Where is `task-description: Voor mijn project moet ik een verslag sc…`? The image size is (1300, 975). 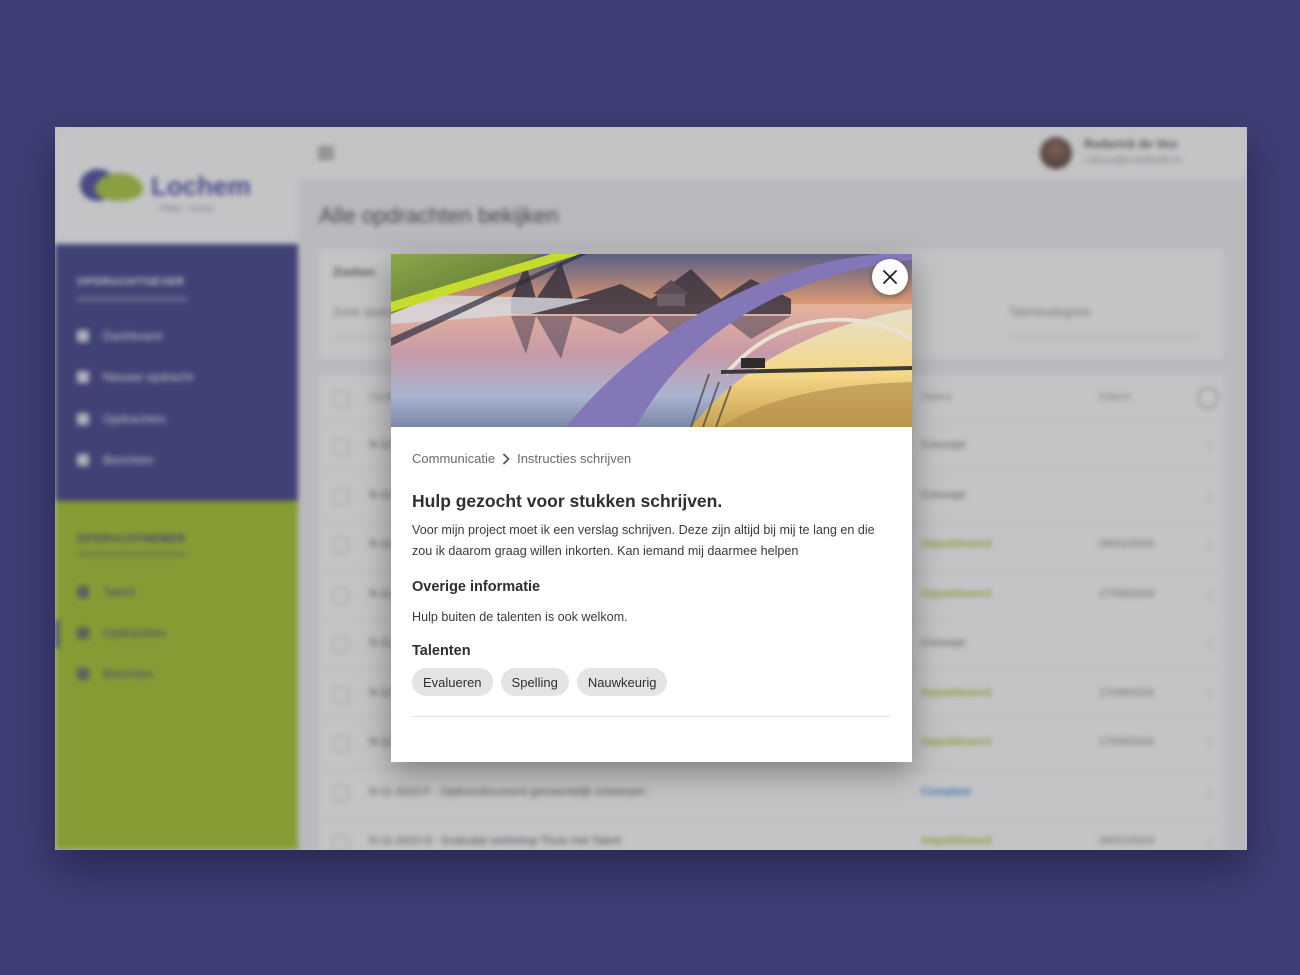
task-description: Voor mijn project moet ik een verslag sc… is located at coordinates (643, 540).